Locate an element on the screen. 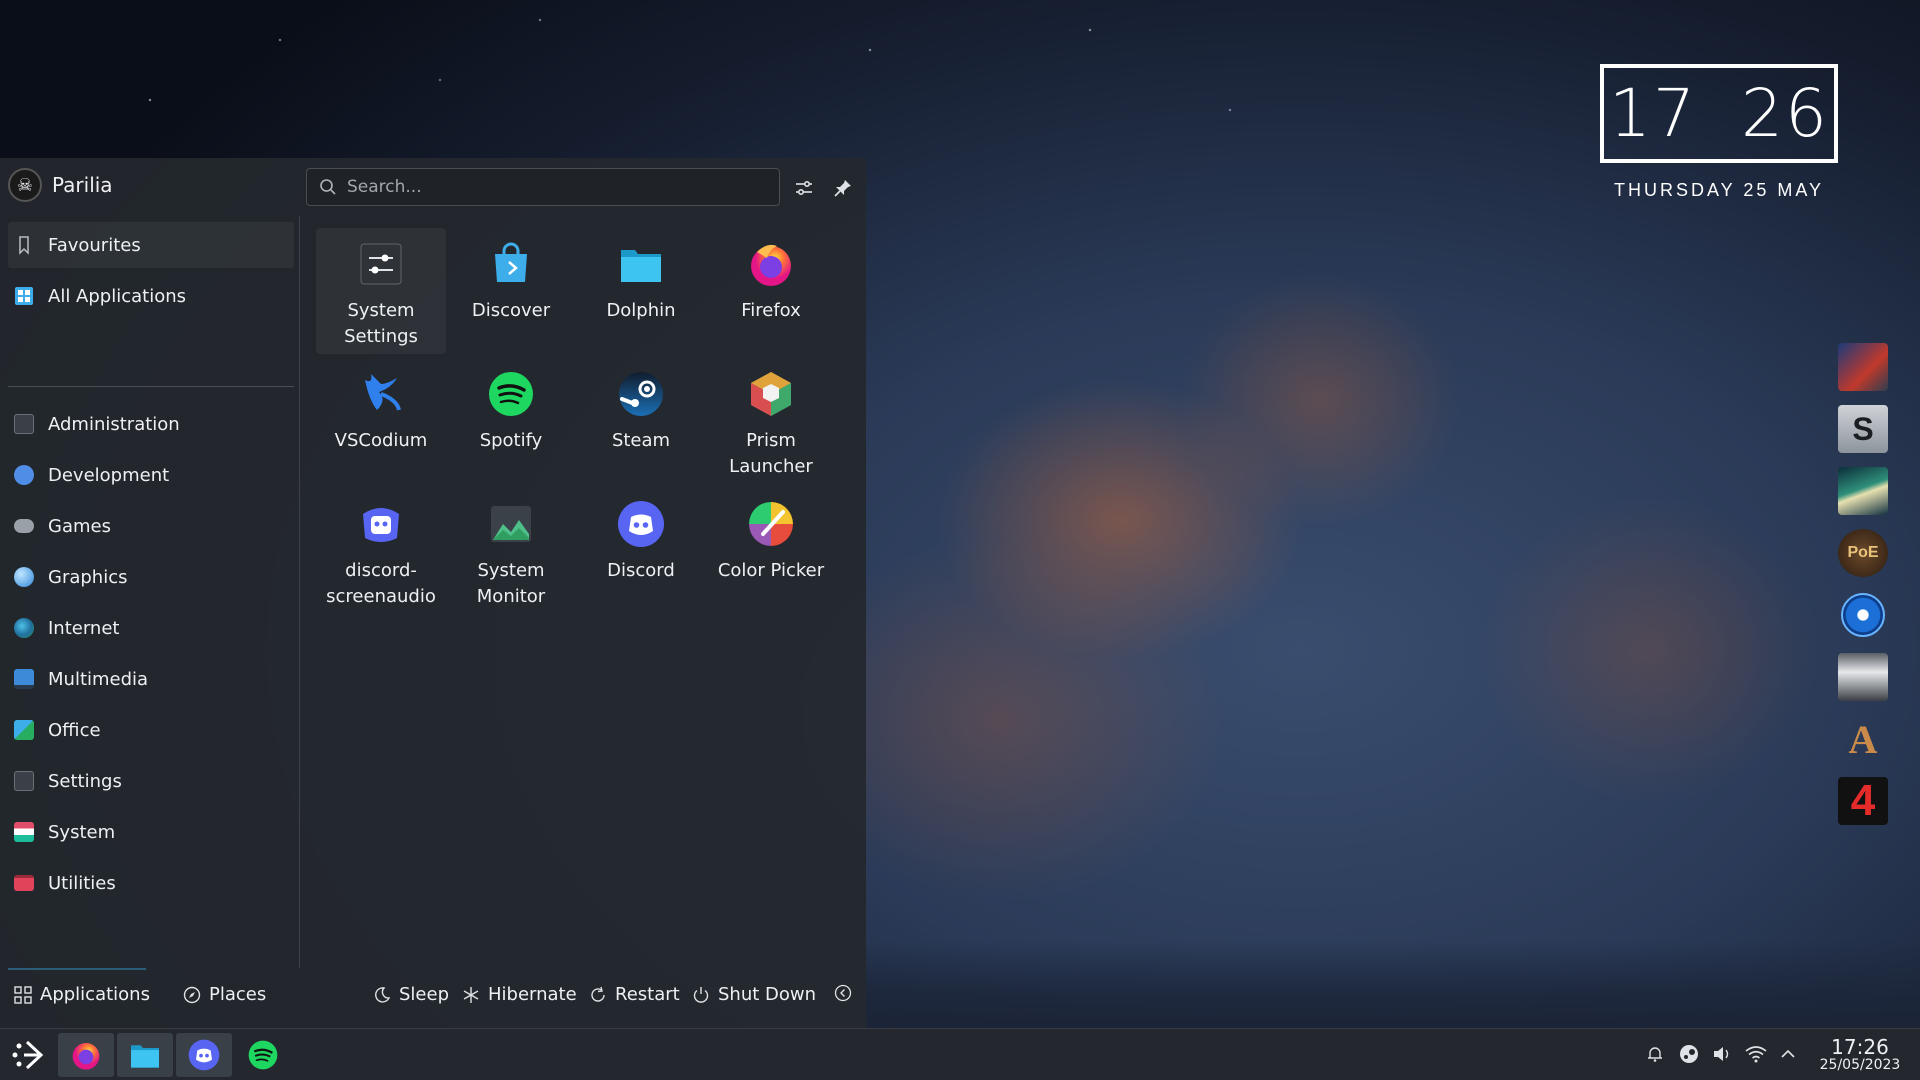  game-tile-space is located at coordinates (1863, 491).